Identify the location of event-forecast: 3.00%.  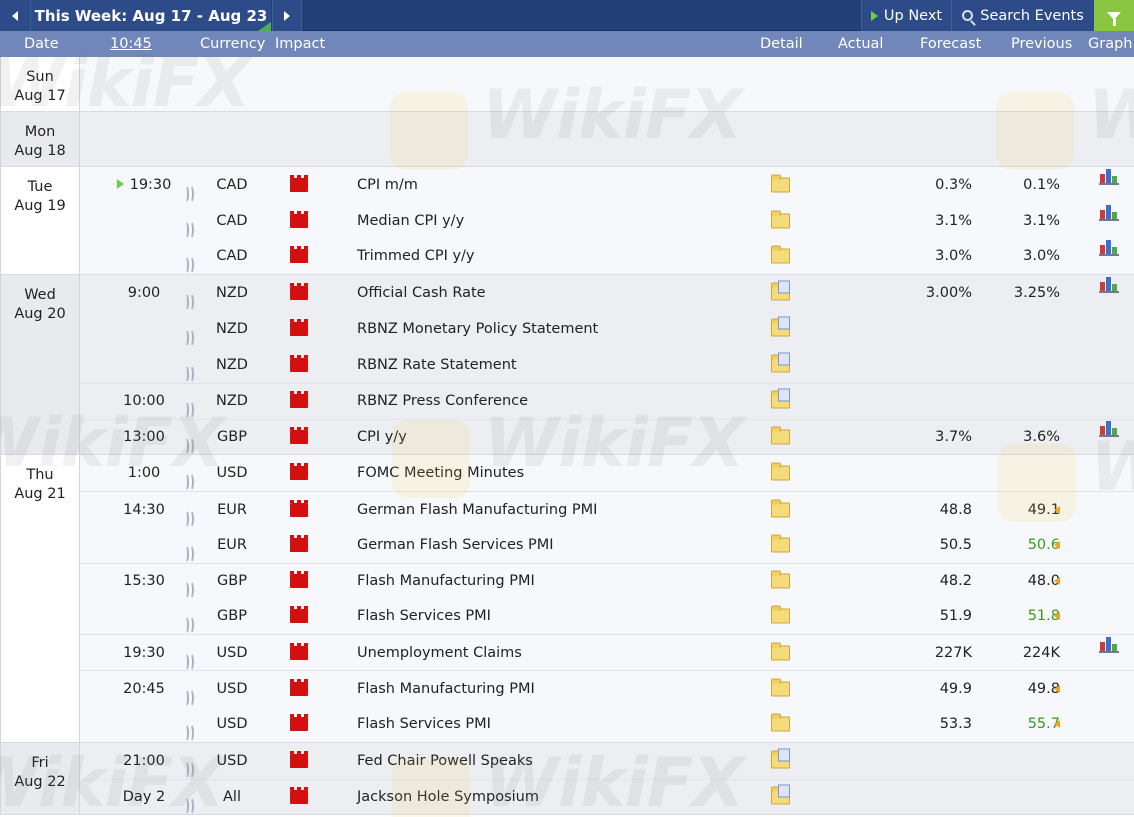
(948, 293).